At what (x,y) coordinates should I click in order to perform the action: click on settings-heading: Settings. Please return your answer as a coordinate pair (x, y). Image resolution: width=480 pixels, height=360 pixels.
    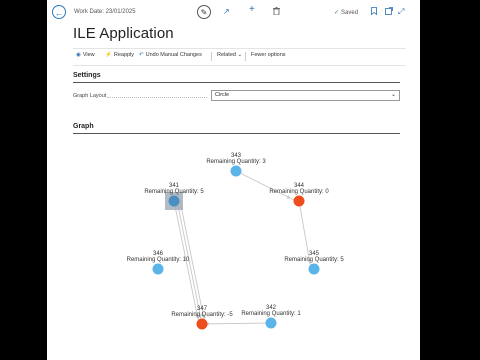
    Looking at the image, I should click on (87, 75).